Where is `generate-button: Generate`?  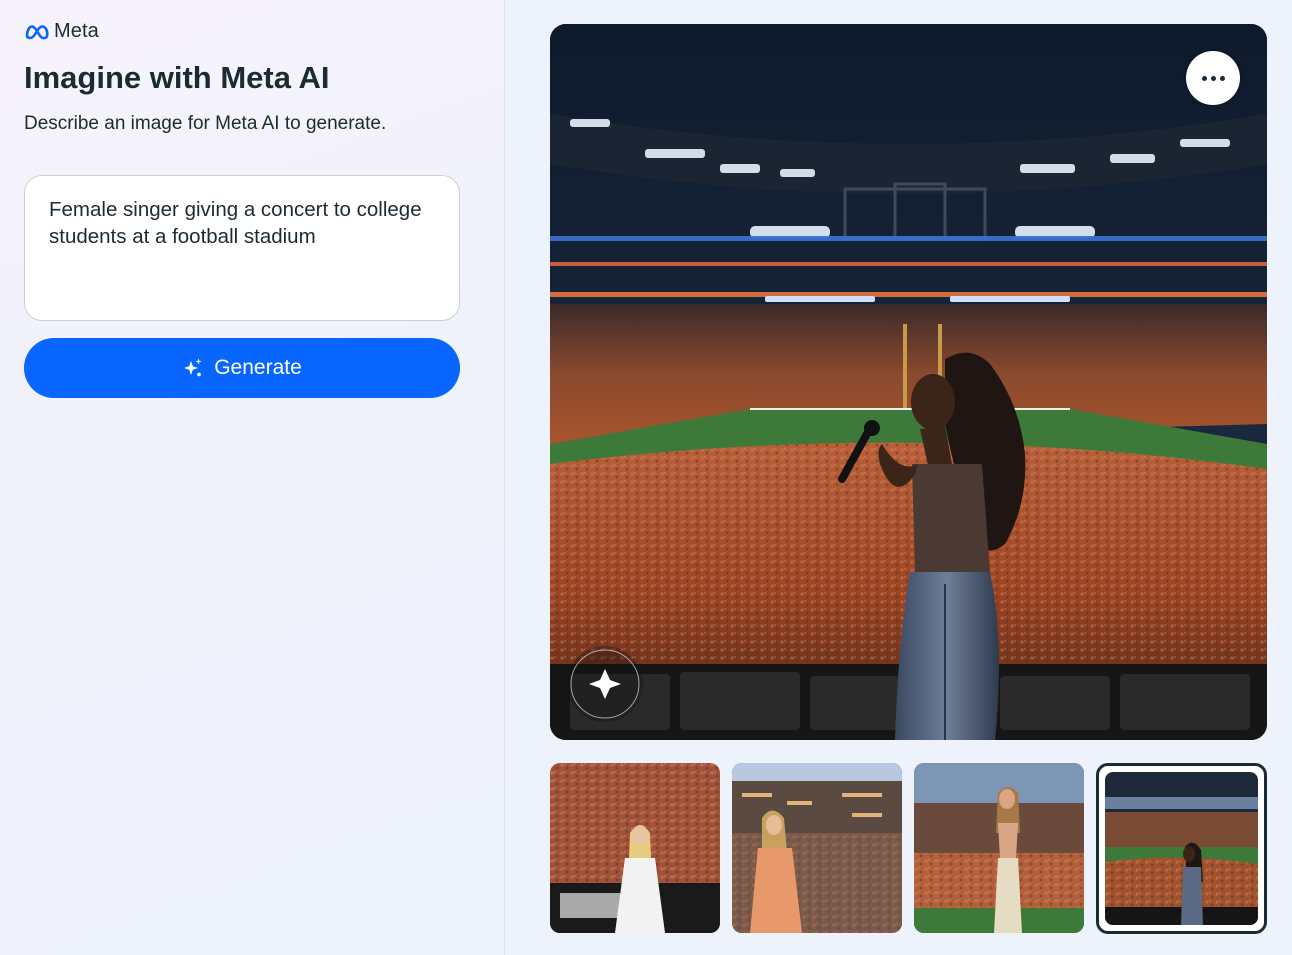 generate-button: Generate is located at coordinates (242, 368).